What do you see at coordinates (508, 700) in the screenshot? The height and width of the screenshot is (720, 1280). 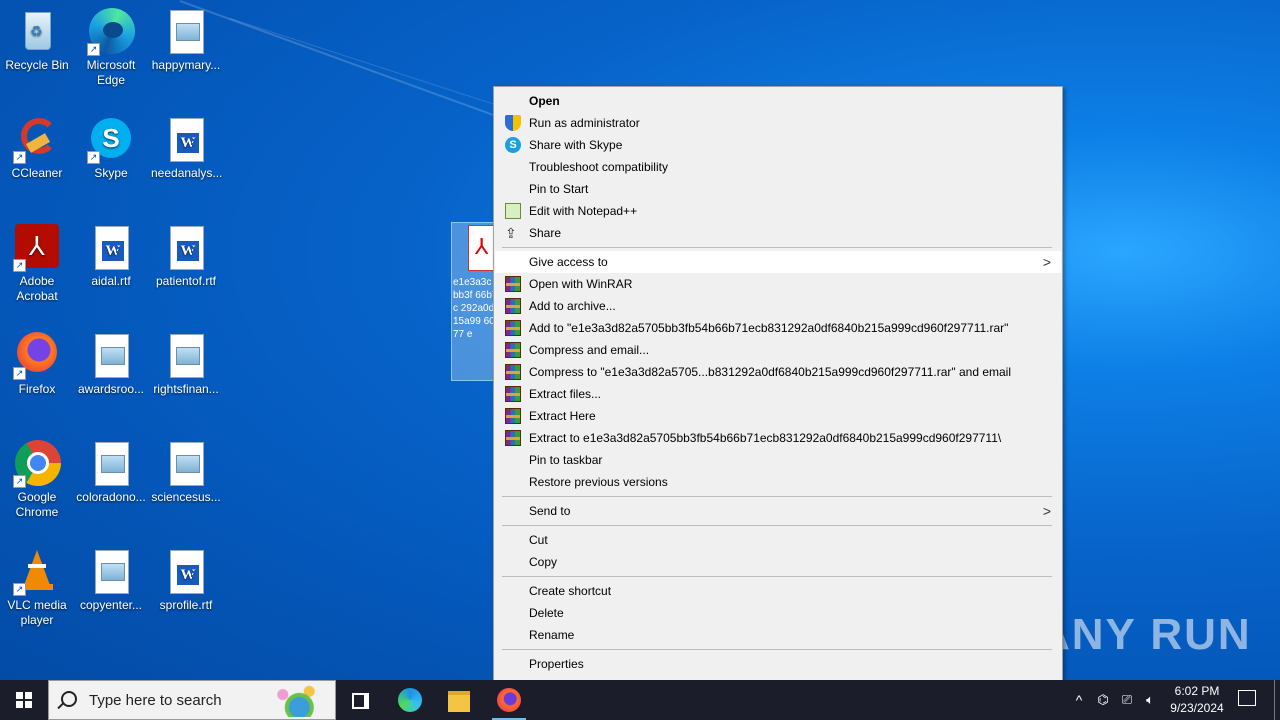 I see `taskbar-firefox-button` at bounding box center [508, 700].